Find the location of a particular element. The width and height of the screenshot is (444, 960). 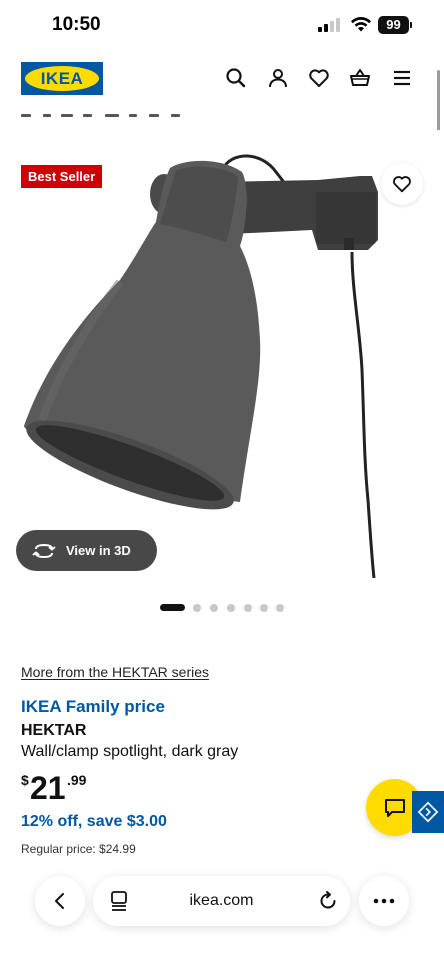

price-decimal: .99 is located at coordinates (77, 780).